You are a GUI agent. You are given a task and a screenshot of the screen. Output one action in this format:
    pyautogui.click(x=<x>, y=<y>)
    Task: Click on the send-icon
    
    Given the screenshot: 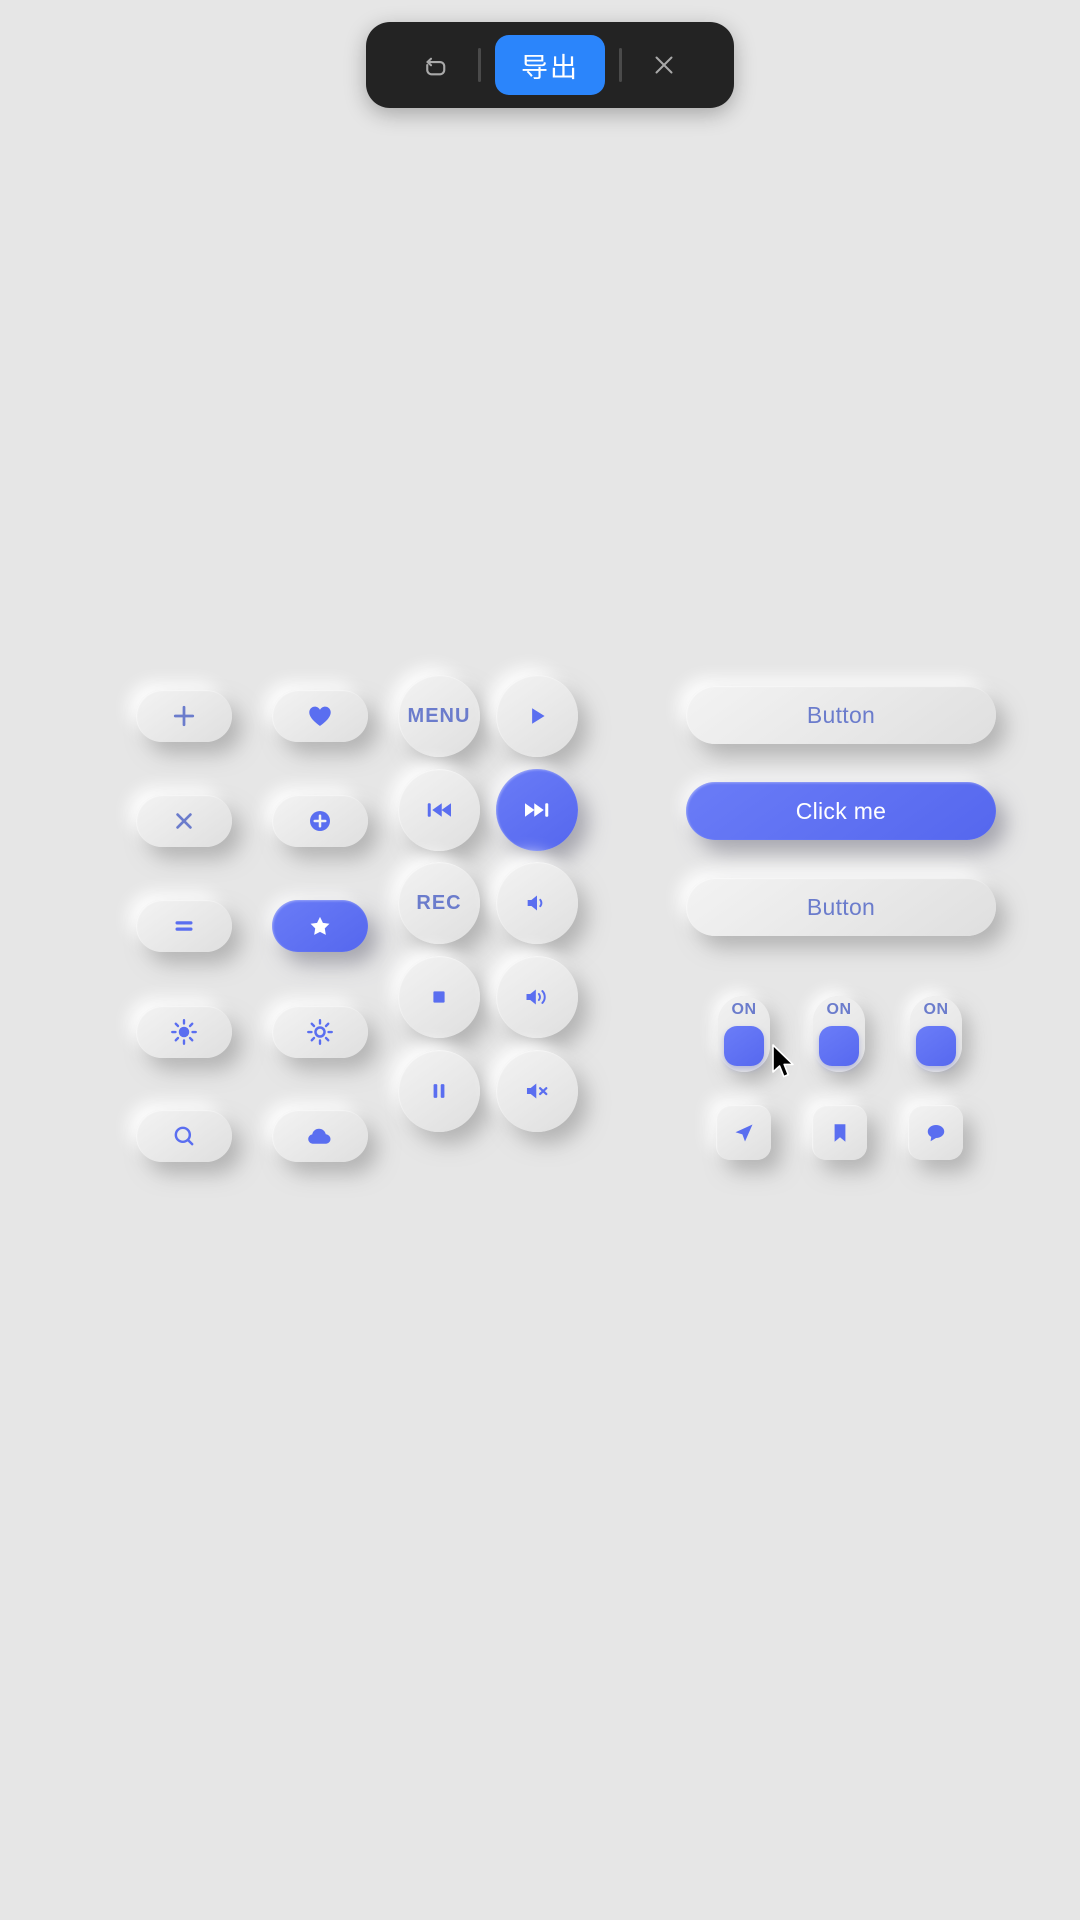 What is the action you would take?
    pyautogui.click(x=744, y=1133)
    